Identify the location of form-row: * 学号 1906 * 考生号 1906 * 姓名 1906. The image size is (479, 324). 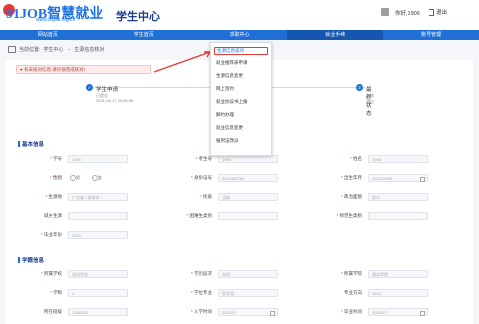
(239, 159).